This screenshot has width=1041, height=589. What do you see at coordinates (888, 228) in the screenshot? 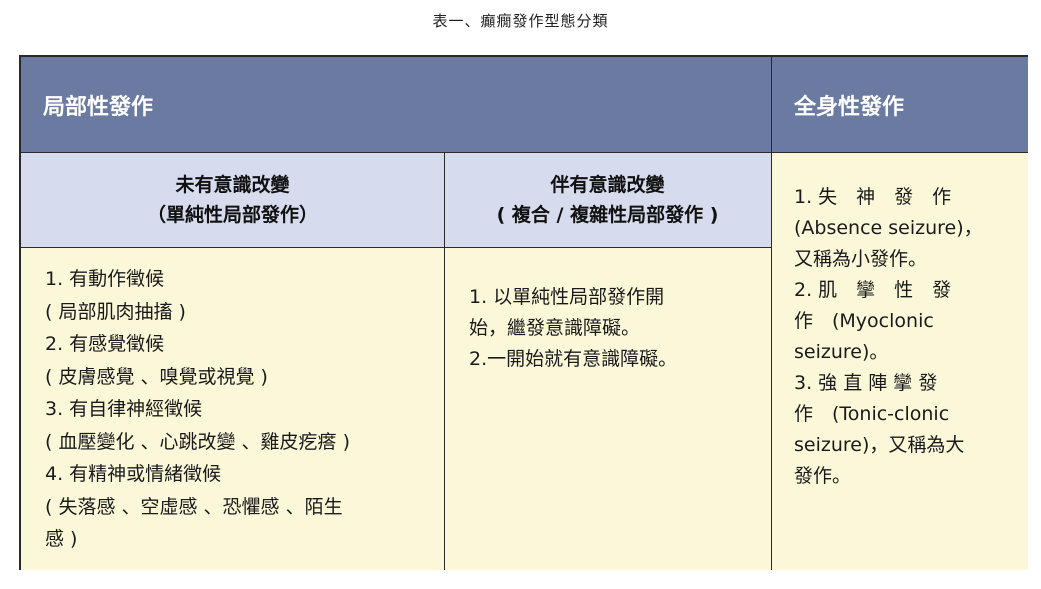
I see `list-item: (Absence seizure)，` at bounding box center [888, 228].